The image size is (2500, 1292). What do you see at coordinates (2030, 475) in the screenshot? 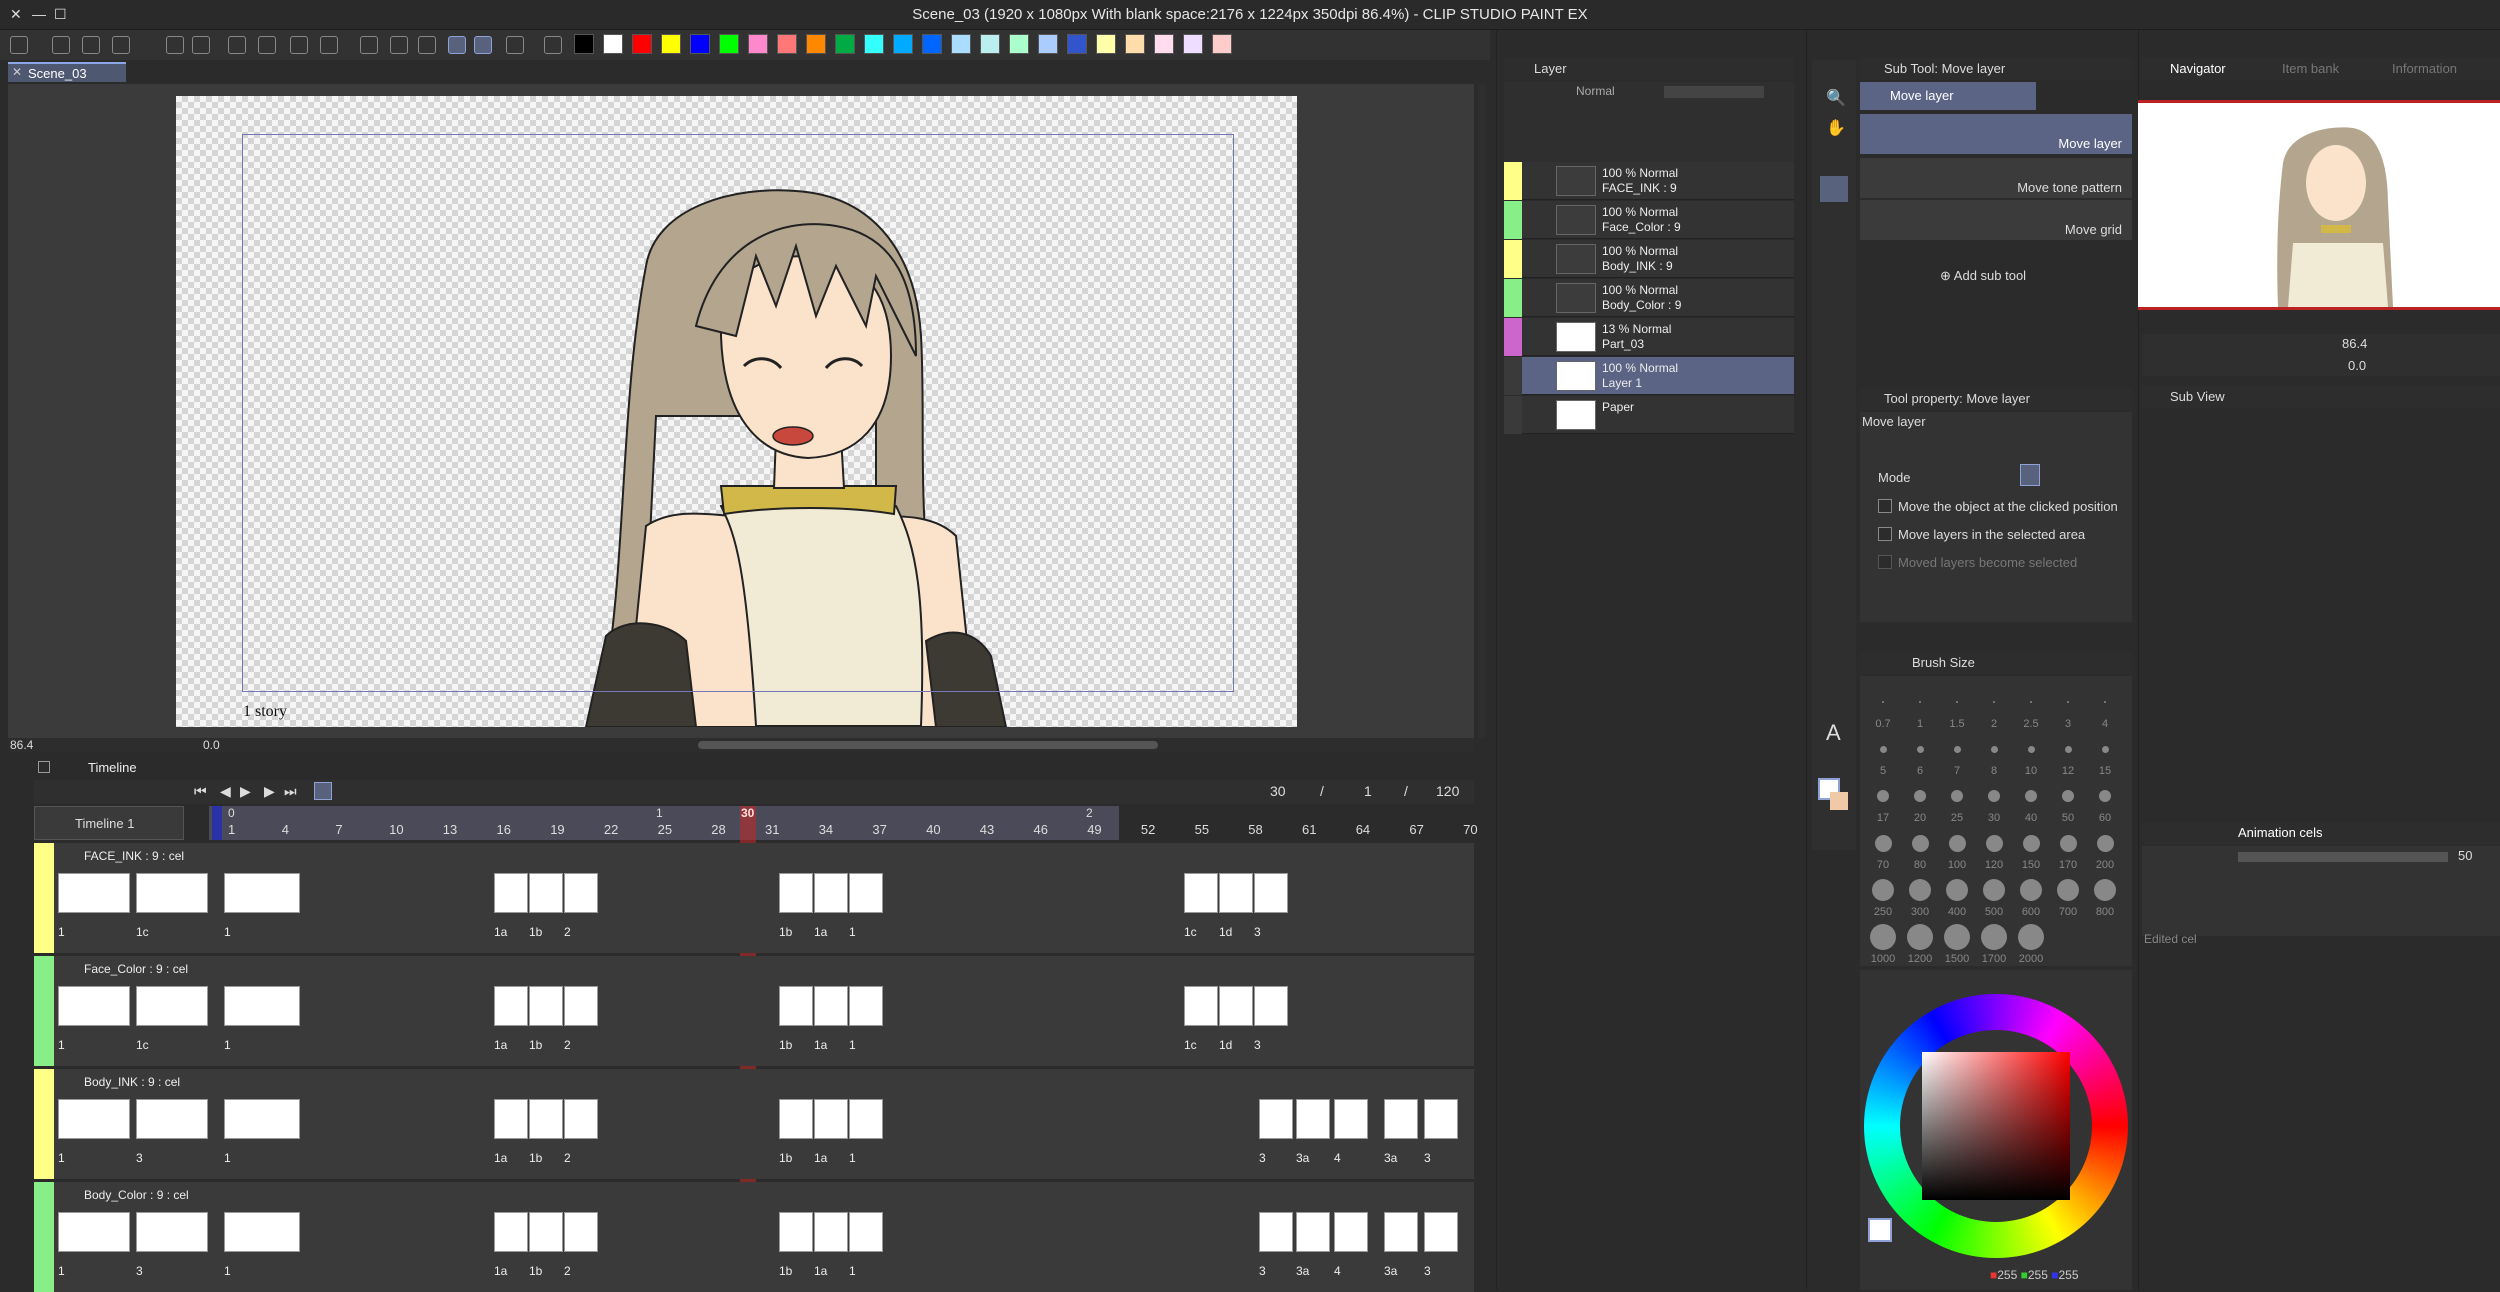
I see `mode-layer-button` at bounding box center [2030, 475].